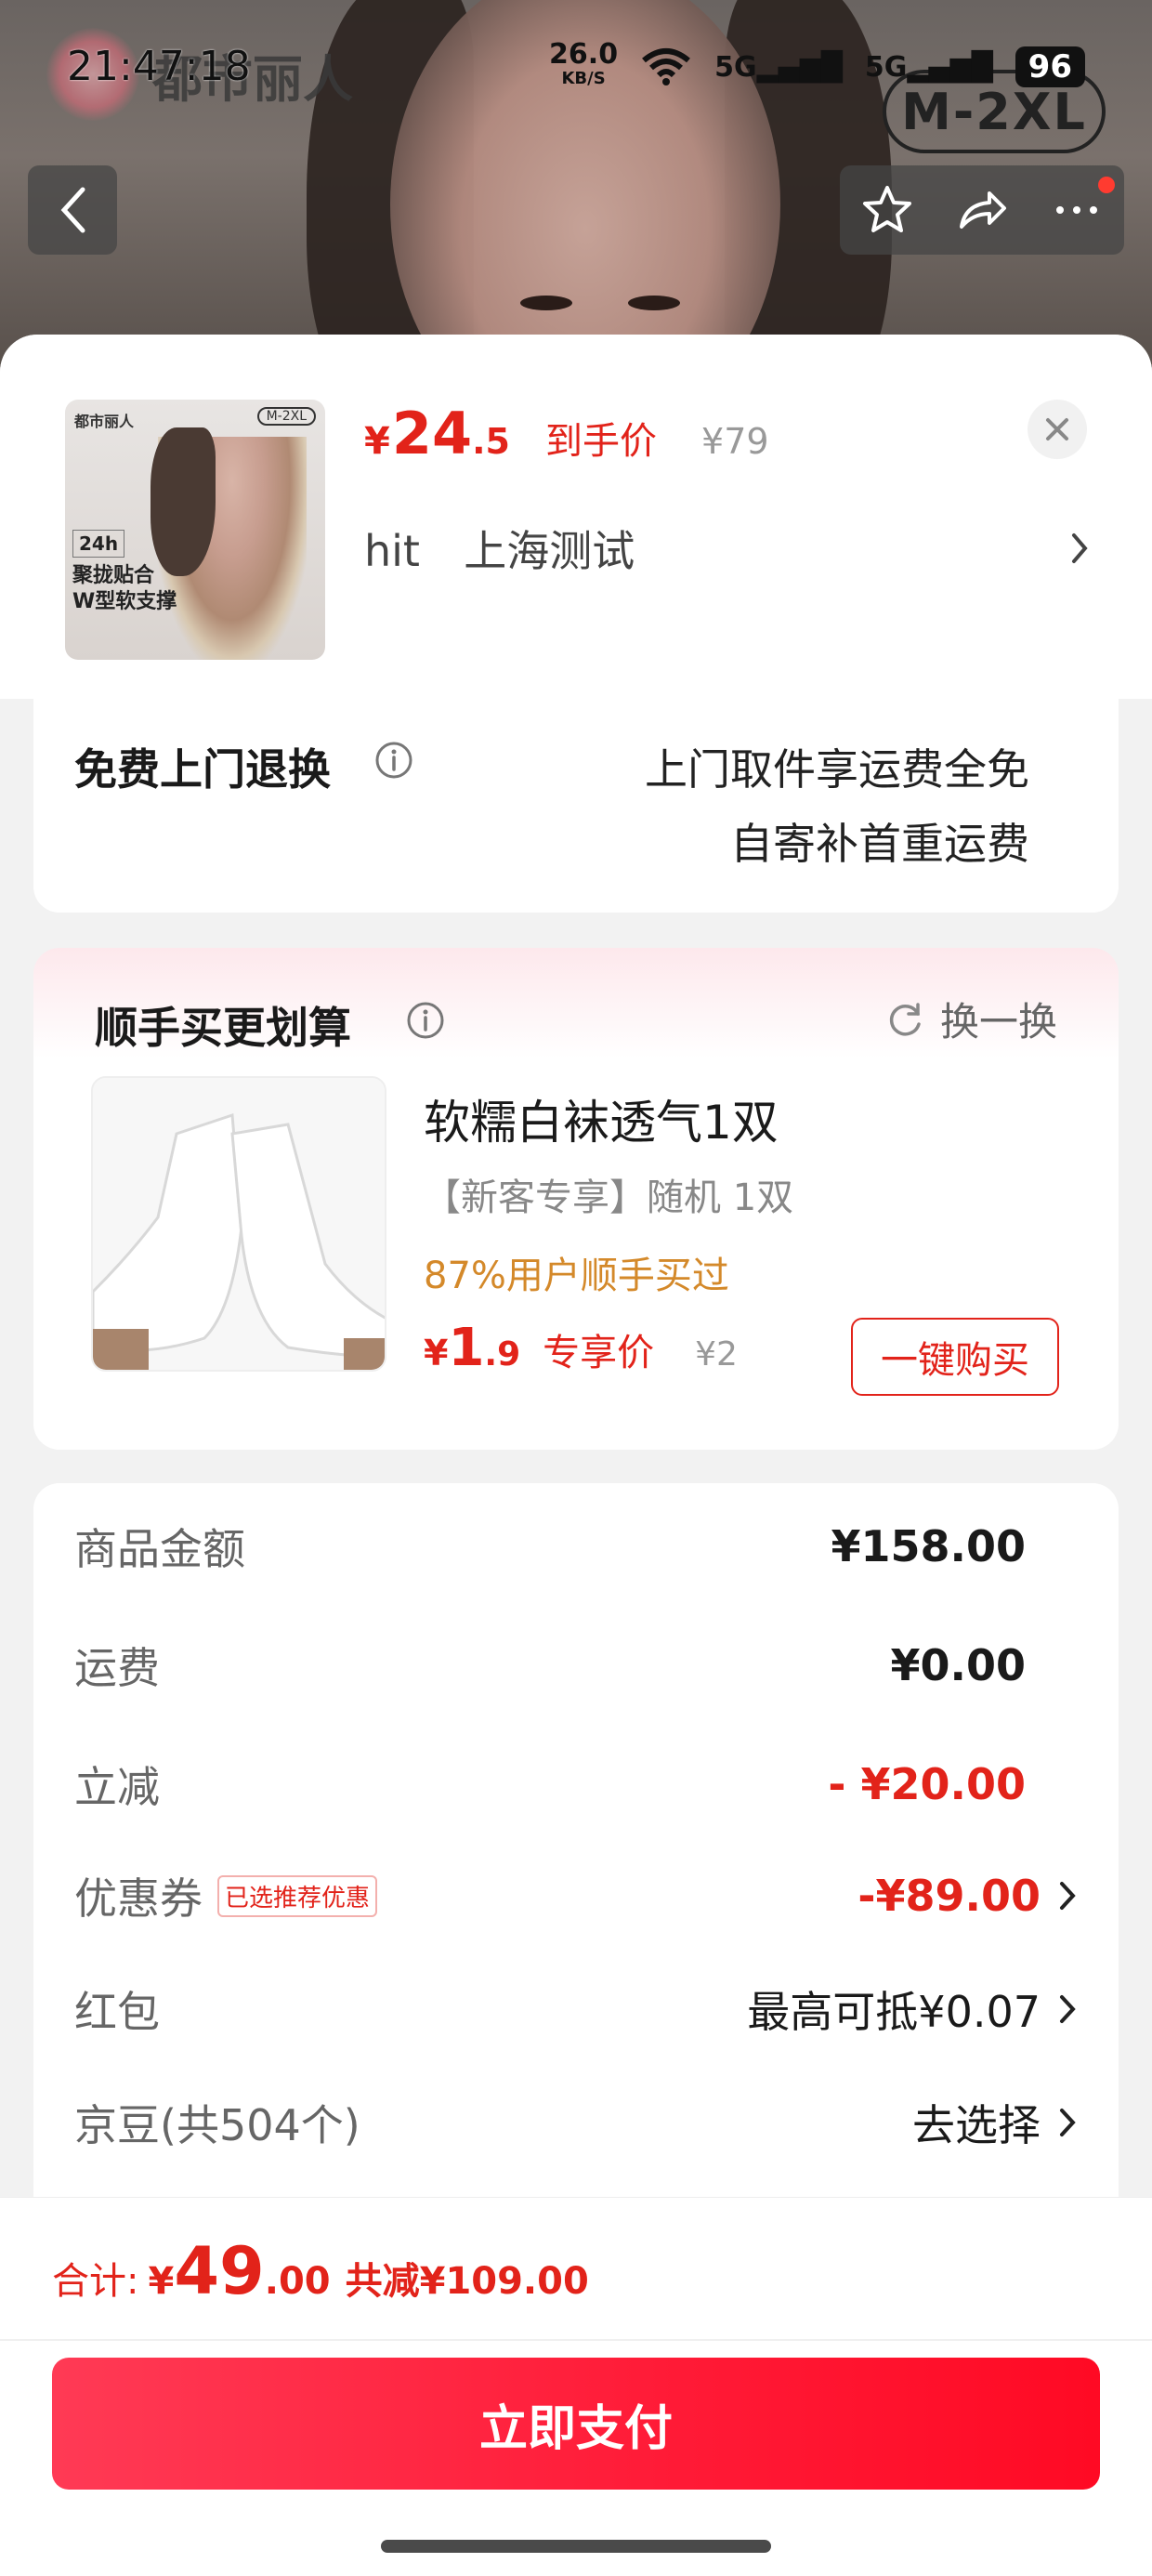  What do you see at coordinates (392, 551) in the screenshot?
I see `address-name: hit` at bounding box center [392, 551].